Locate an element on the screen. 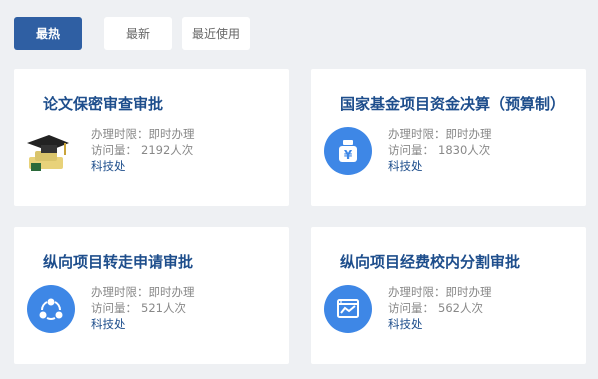 The width and height of the screenshot is (598, 379). browser-chart-icon is located at coordinates (348, 309).